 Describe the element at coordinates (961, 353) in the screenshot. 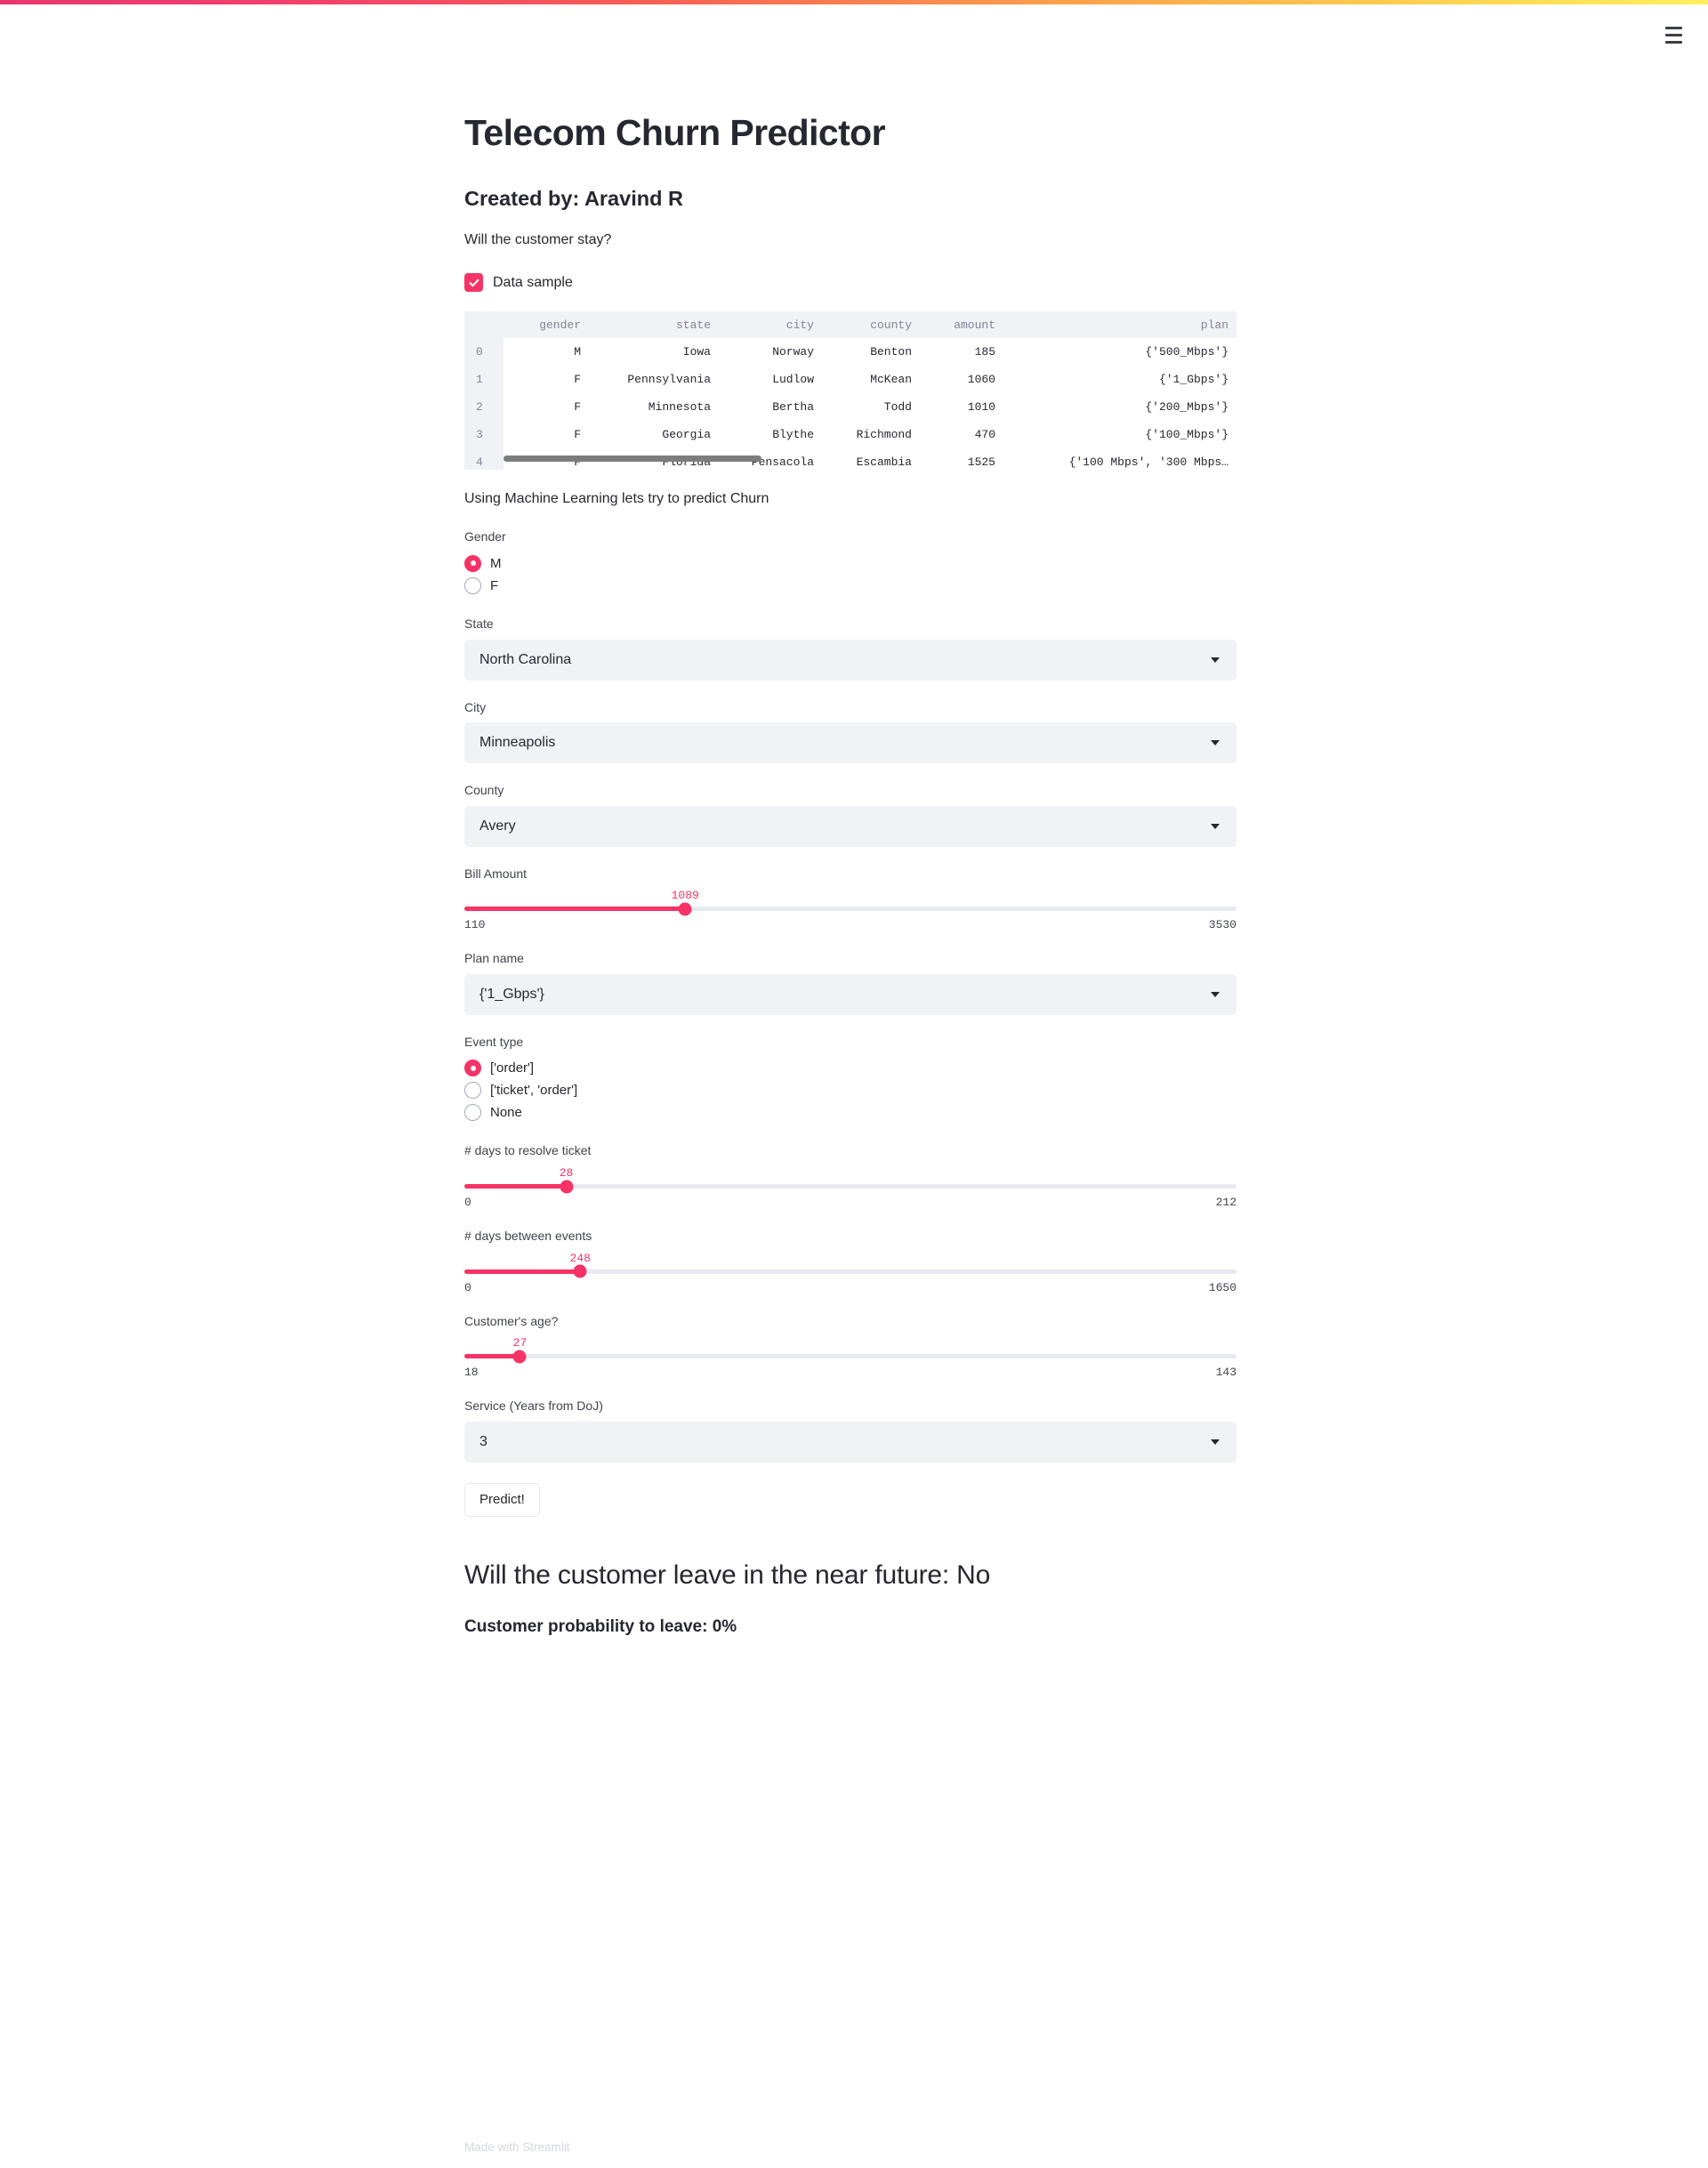

I see `cell-amount: 185` at that location.